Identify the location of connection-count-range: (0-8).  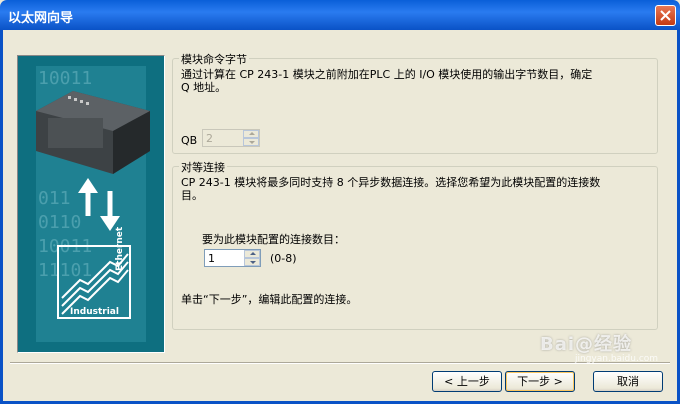
(283, 258).